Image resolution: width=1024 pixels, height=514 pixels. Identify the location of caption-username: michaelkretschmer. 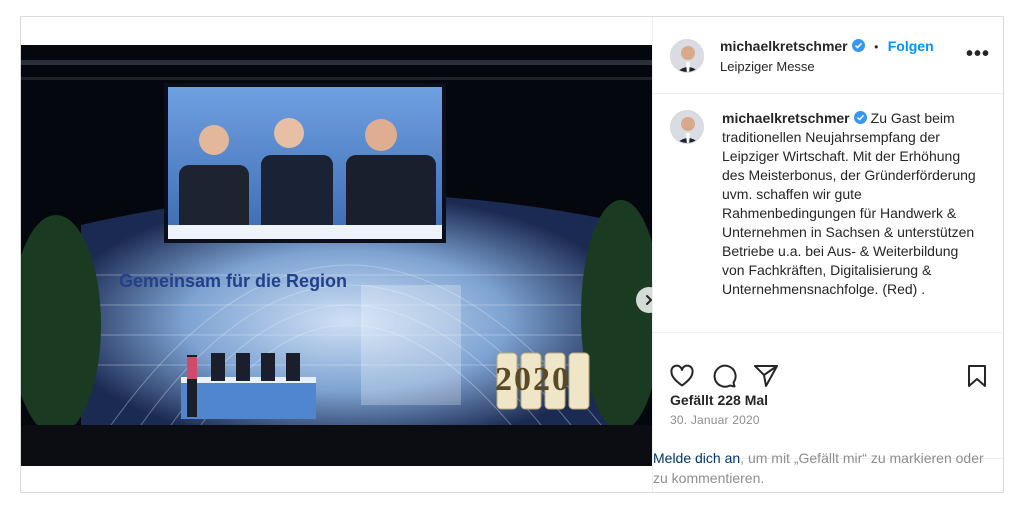
(786, 118).